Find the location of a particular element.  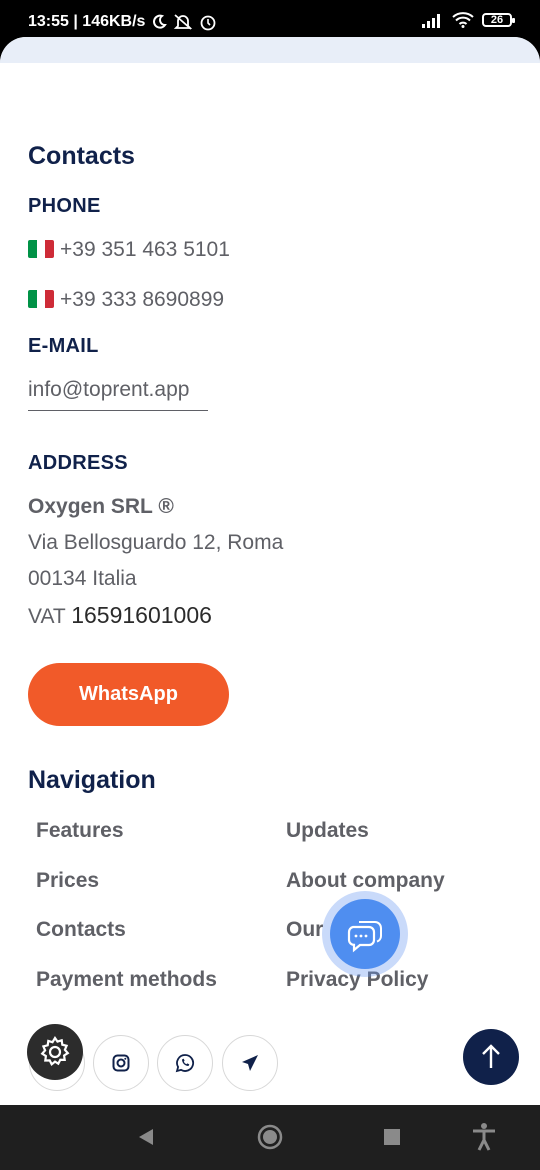

phone-link-1: +39 351 463 5101 is located at coordinates (129, 250).